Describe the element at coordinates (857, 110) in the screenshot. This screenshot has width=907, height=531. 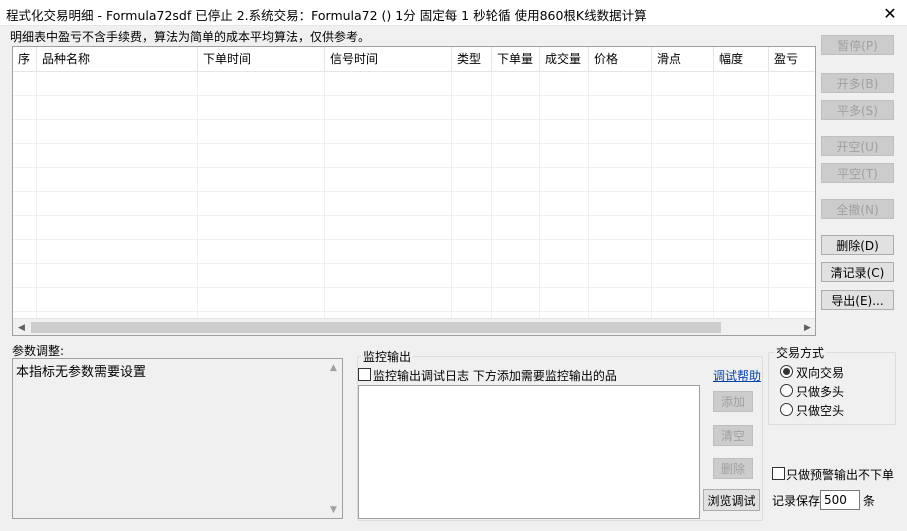
I see `close-long-button: 平多(S)` at that location.